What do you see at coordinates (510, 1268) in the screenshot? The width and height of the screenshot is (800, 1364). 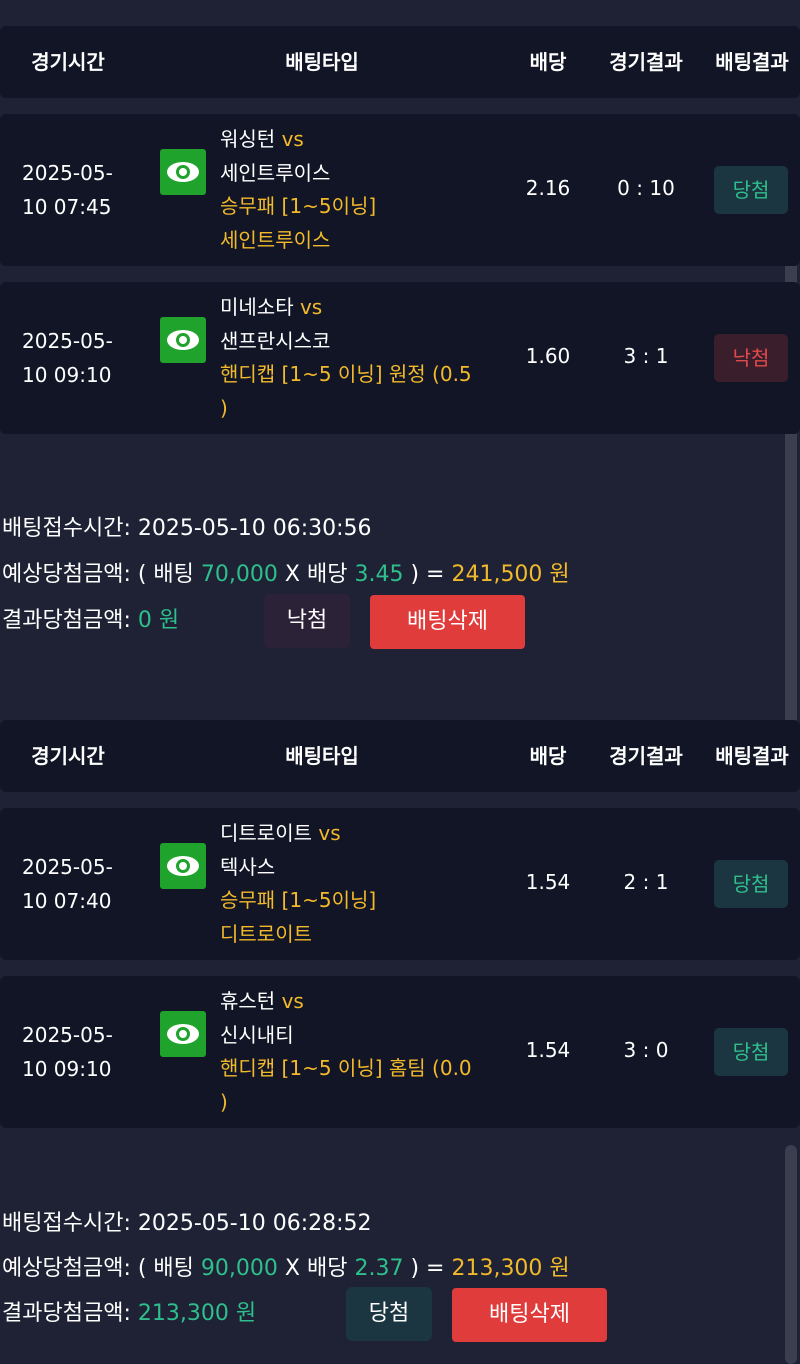 I see `expected-amount: 213,300 원` at bounding box center [510, 1268].